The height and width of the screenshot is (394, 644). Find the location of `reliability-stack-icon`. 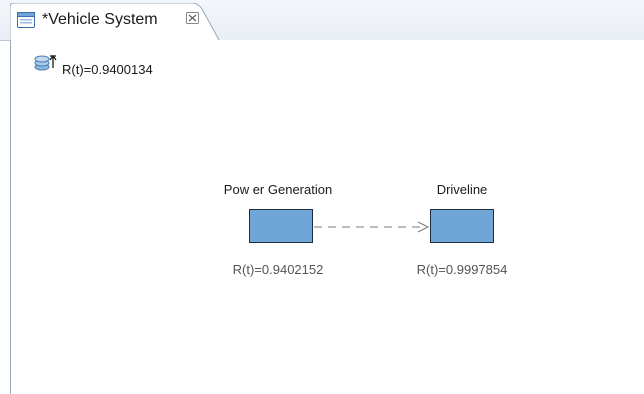

reliability-stack-icon is located at coordinates (46, 64).